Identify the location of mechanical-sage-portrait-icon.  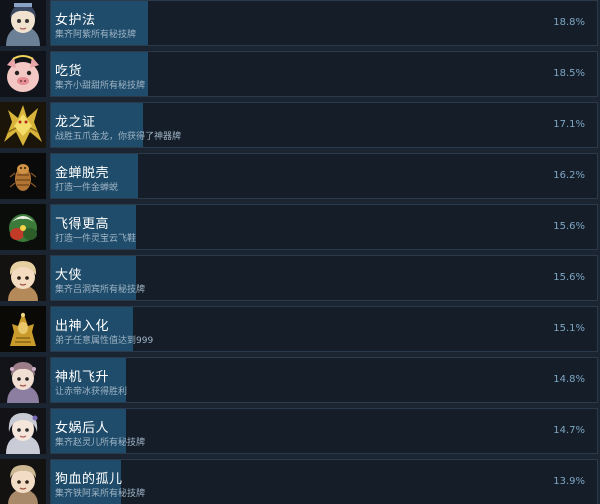
(23, 380).